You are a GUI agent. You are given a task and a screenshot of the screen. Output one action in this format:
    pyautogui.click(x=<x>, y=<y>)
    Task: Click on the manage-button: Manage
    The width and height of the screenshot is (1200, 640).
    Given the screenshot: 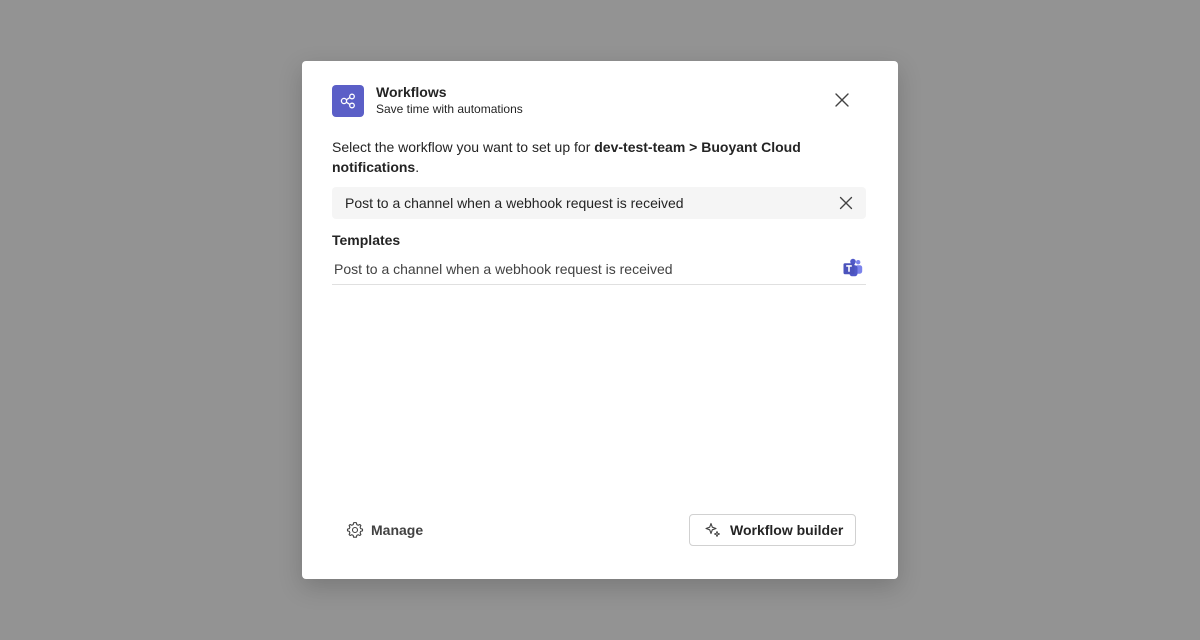 What is the action you would take?
    pyautogui.click(x=384, y=530)
    